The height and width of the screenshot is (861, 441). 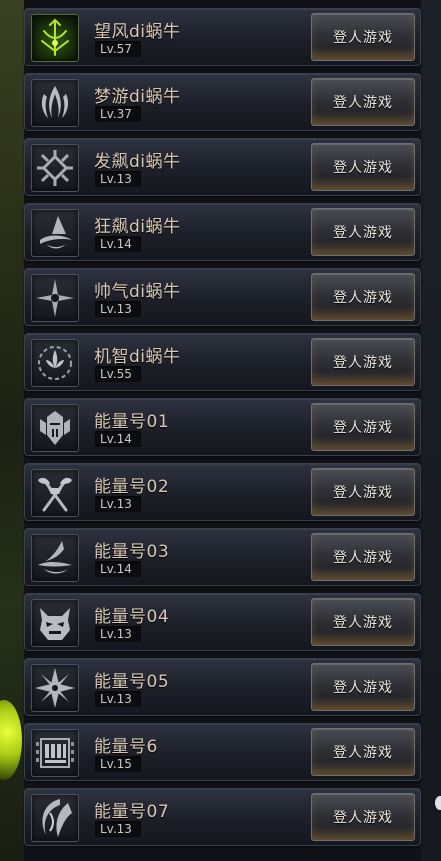 I want to click on mechanical-grid-emblem-icon, so click(x=55, y=753).